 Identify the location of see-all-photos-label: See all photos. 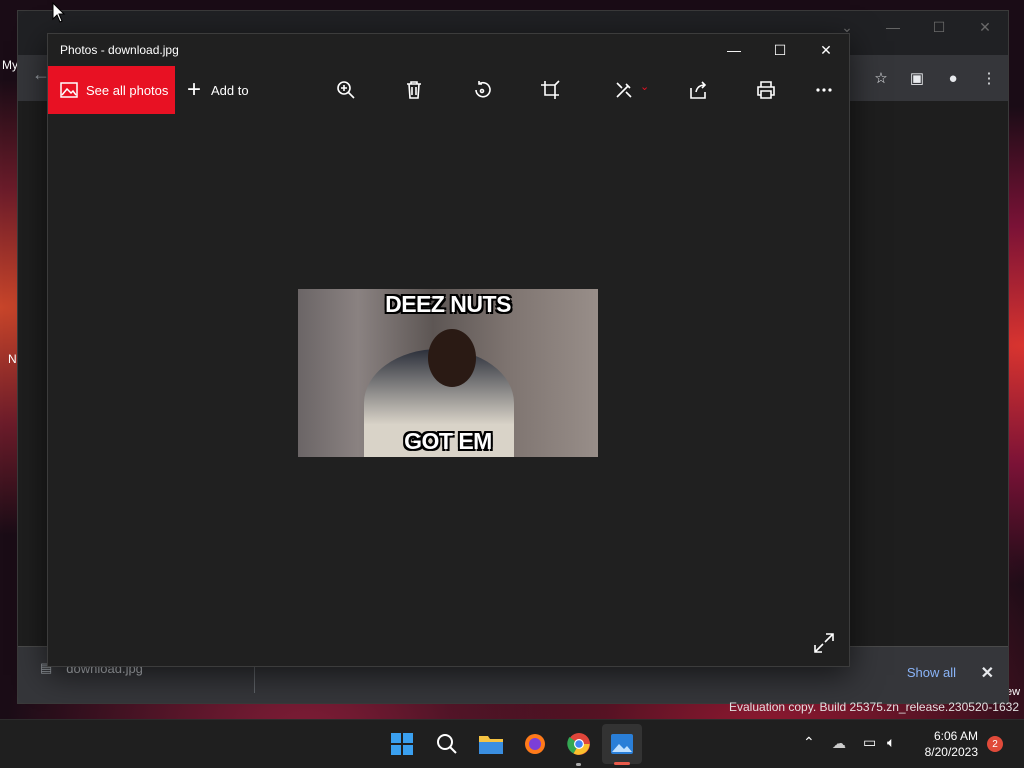
(127, 90).